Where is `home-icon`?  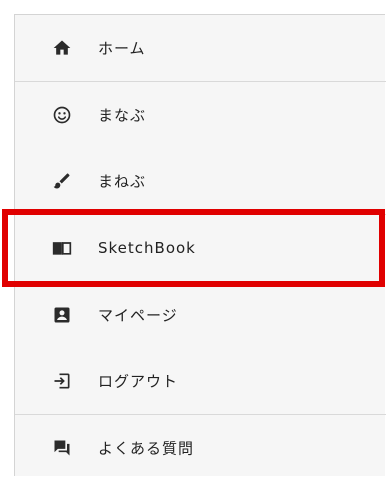 home-icon is located at coordinates (62, 48).